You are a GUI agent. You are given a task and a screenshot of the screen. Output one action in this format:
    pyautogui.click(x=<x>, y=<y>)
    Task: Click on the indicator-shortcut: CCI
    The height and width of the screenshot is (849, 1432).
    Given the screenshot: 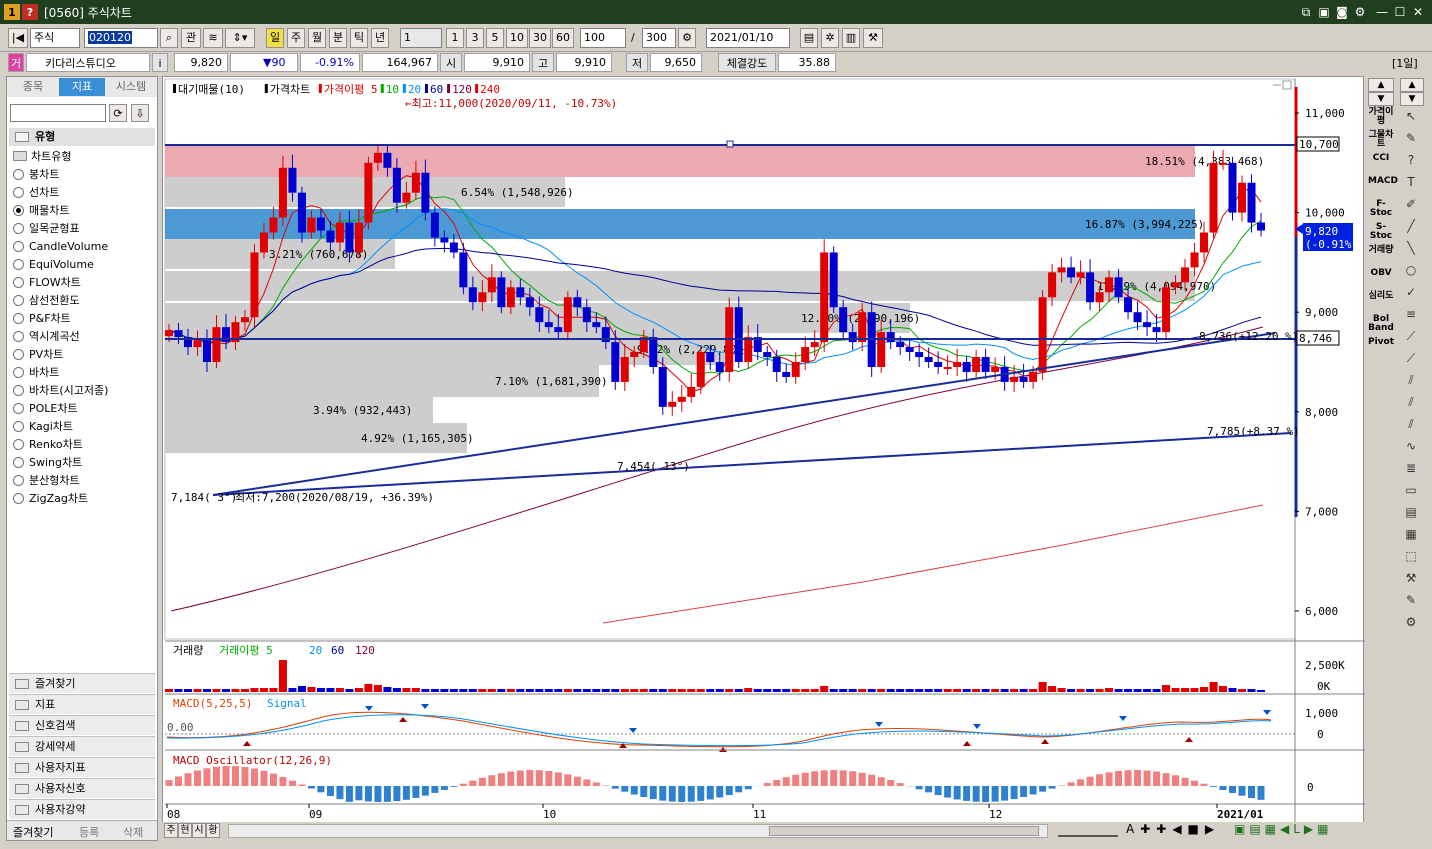 What is the action you would take?
    pyautogui.click(x=1381, y=158)
    